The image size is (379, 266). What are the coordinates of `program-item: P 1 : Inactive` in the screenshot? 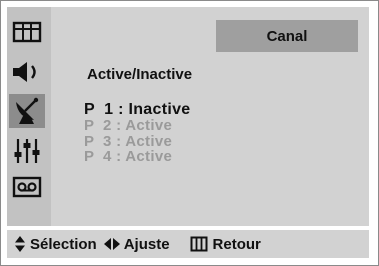 It's located at (137, 109).